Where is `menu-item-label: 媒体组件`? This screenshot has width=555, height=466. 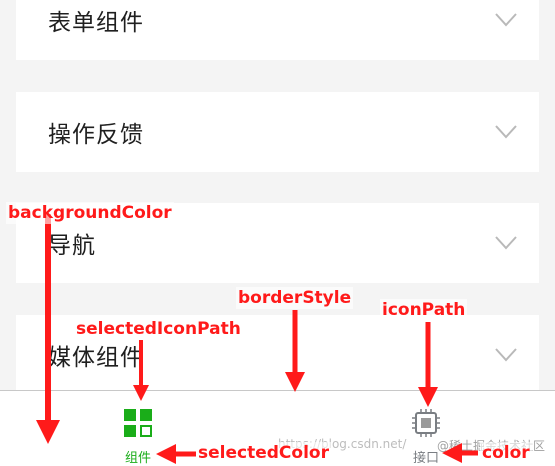 menu-item-label: 媒体组件 is located at coordinates (96, 358).